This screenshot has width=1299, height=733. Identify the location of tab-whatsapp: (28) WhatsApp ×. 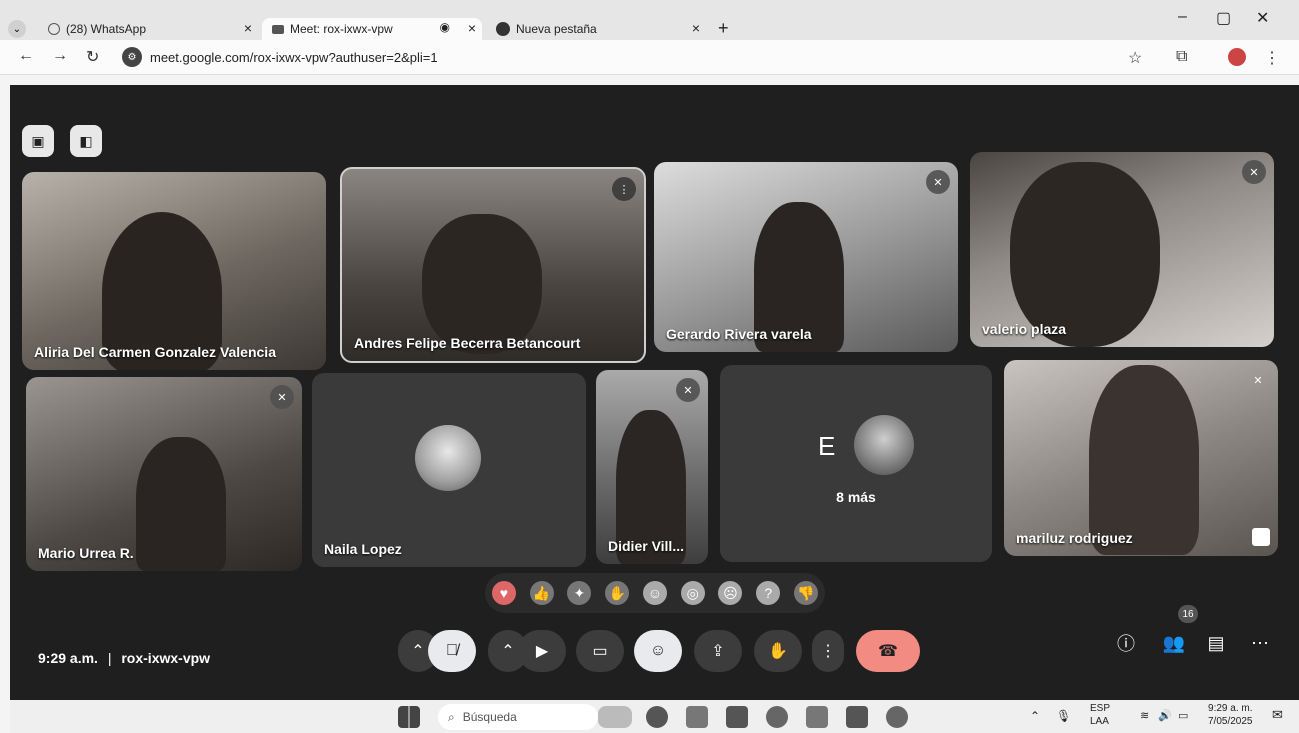
(148, 29).